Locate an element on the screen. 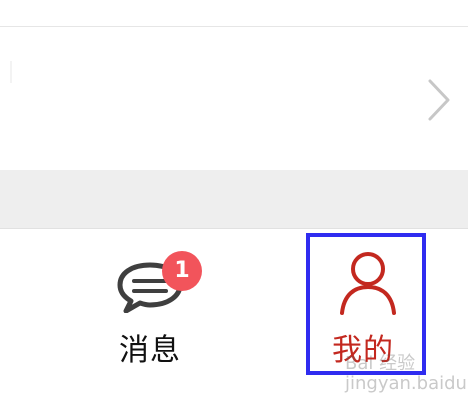 The height and width of the screenshot is (412, 468). chevron-right-icon is located at coordinates (437, 100).